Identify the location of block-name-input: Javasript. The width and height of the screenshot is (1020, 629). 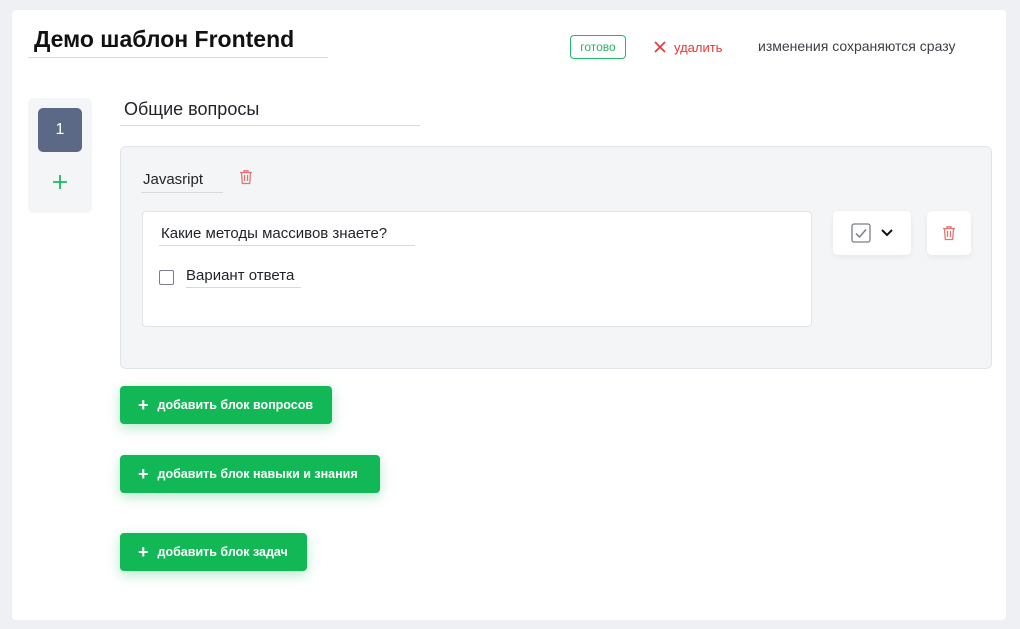
(182, 181).